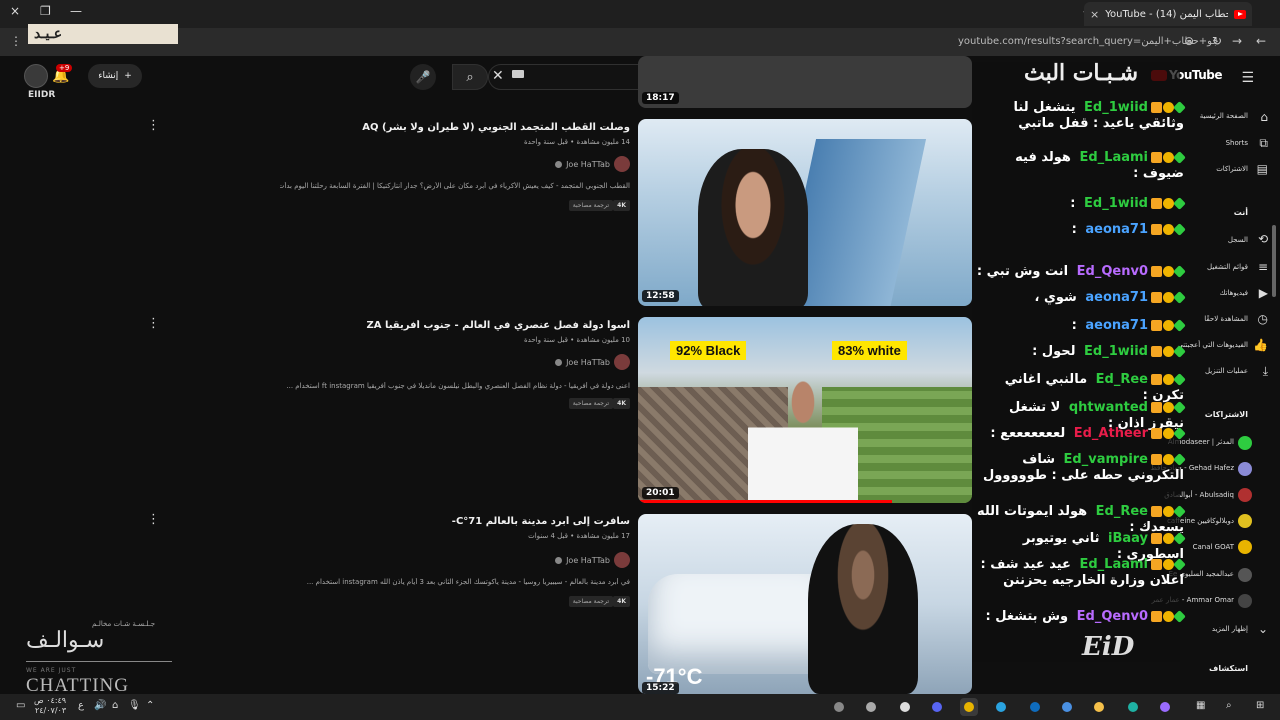 This screenshot has height=720, width=1280. Describe the element at coordinates (1260, 345) in the screenshot. I see `liked-videos-icon: 👍` at that location.